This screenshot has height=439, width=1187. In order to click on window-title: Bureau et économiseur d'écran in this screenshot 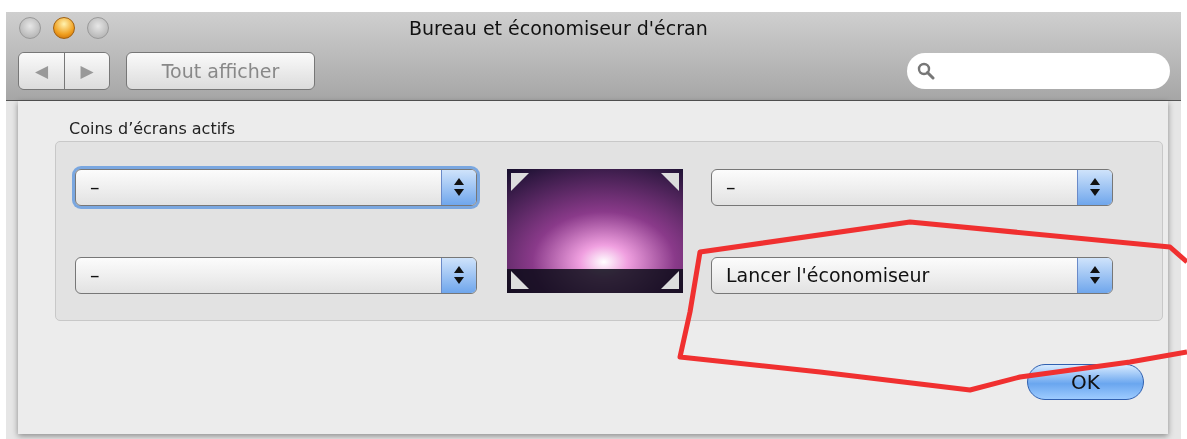, I will do `click(558, 28)`.